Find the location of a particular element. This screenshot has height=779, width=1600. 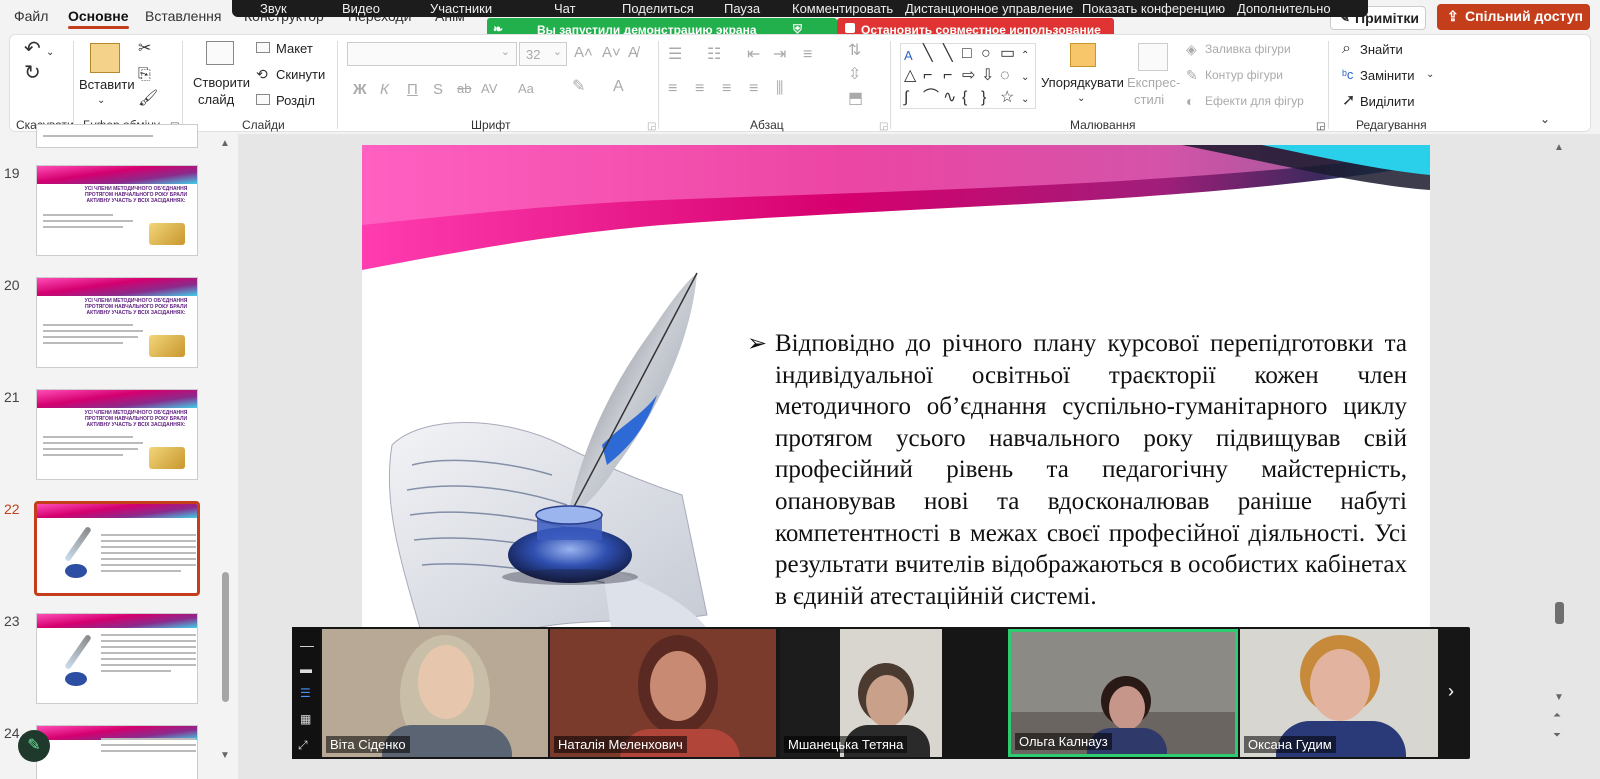

align-text-icon: ⇳ is located at coordinates (854, 75).